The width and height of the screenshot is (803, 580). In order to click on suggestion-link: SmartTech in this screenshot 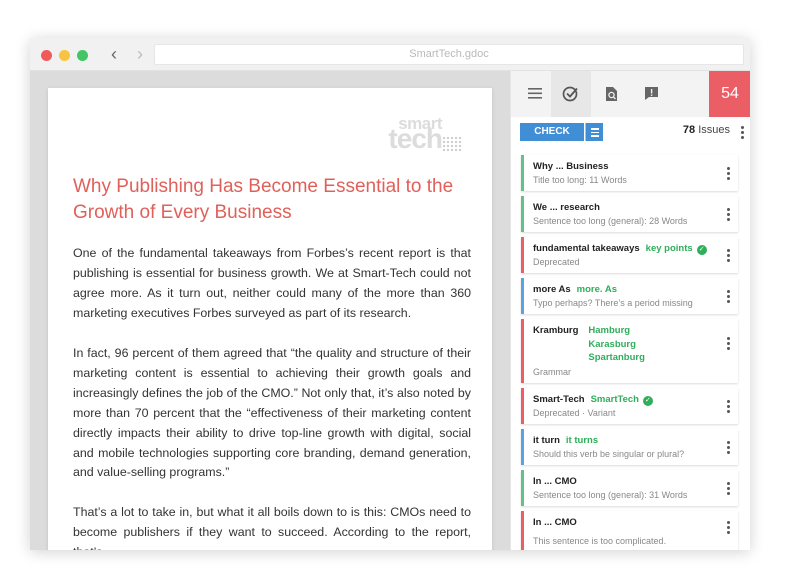, I will do `click(615, 399)`.